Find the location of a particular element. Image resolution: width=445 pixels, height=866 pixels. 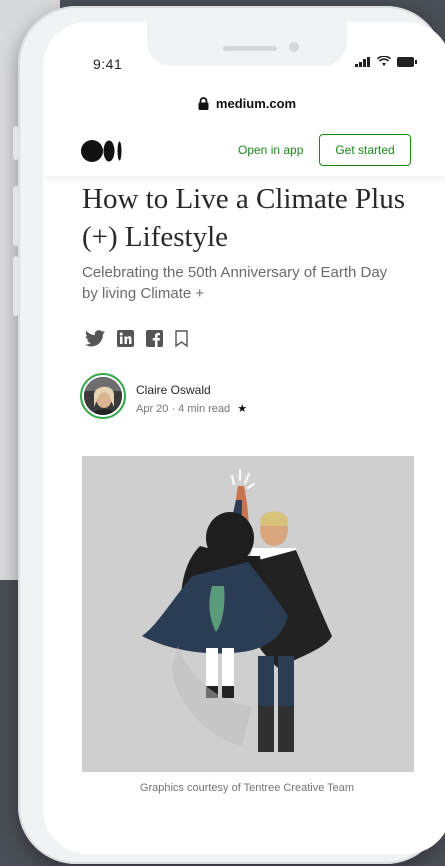

medium-logo-icon is located at coordinates (102, 151).